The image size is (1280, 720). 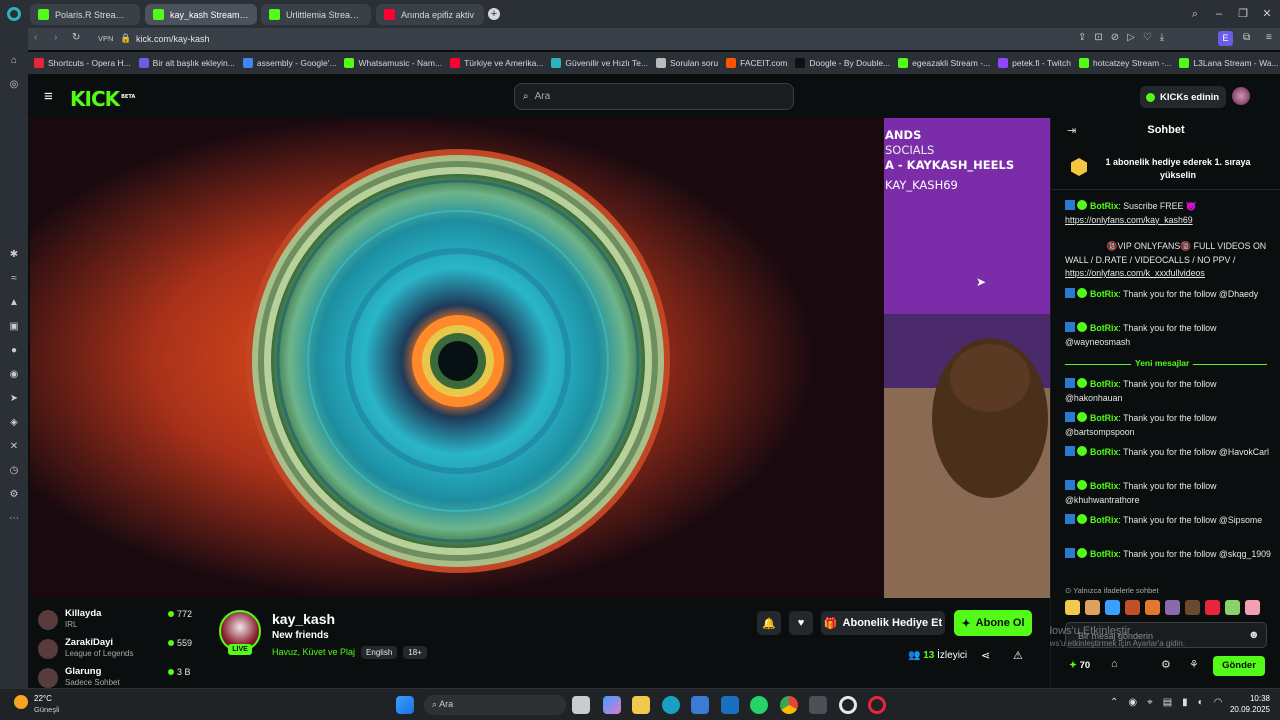 What do you see at coordinates (405, 705) in the screenshot?
I see `windows-start-icon` at bounding box center [405, 705].